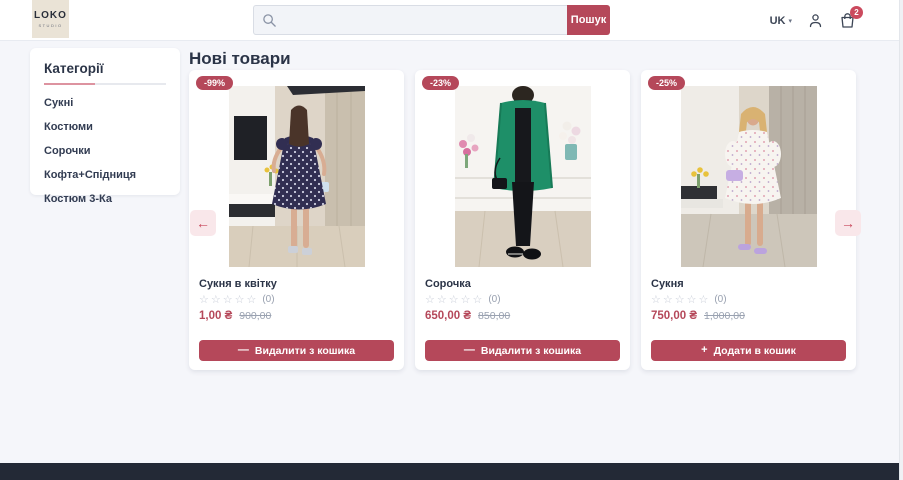 This screenshot has width=903, height=480. I want to click on cta-label: Додати в кошик, so click(754, 350).